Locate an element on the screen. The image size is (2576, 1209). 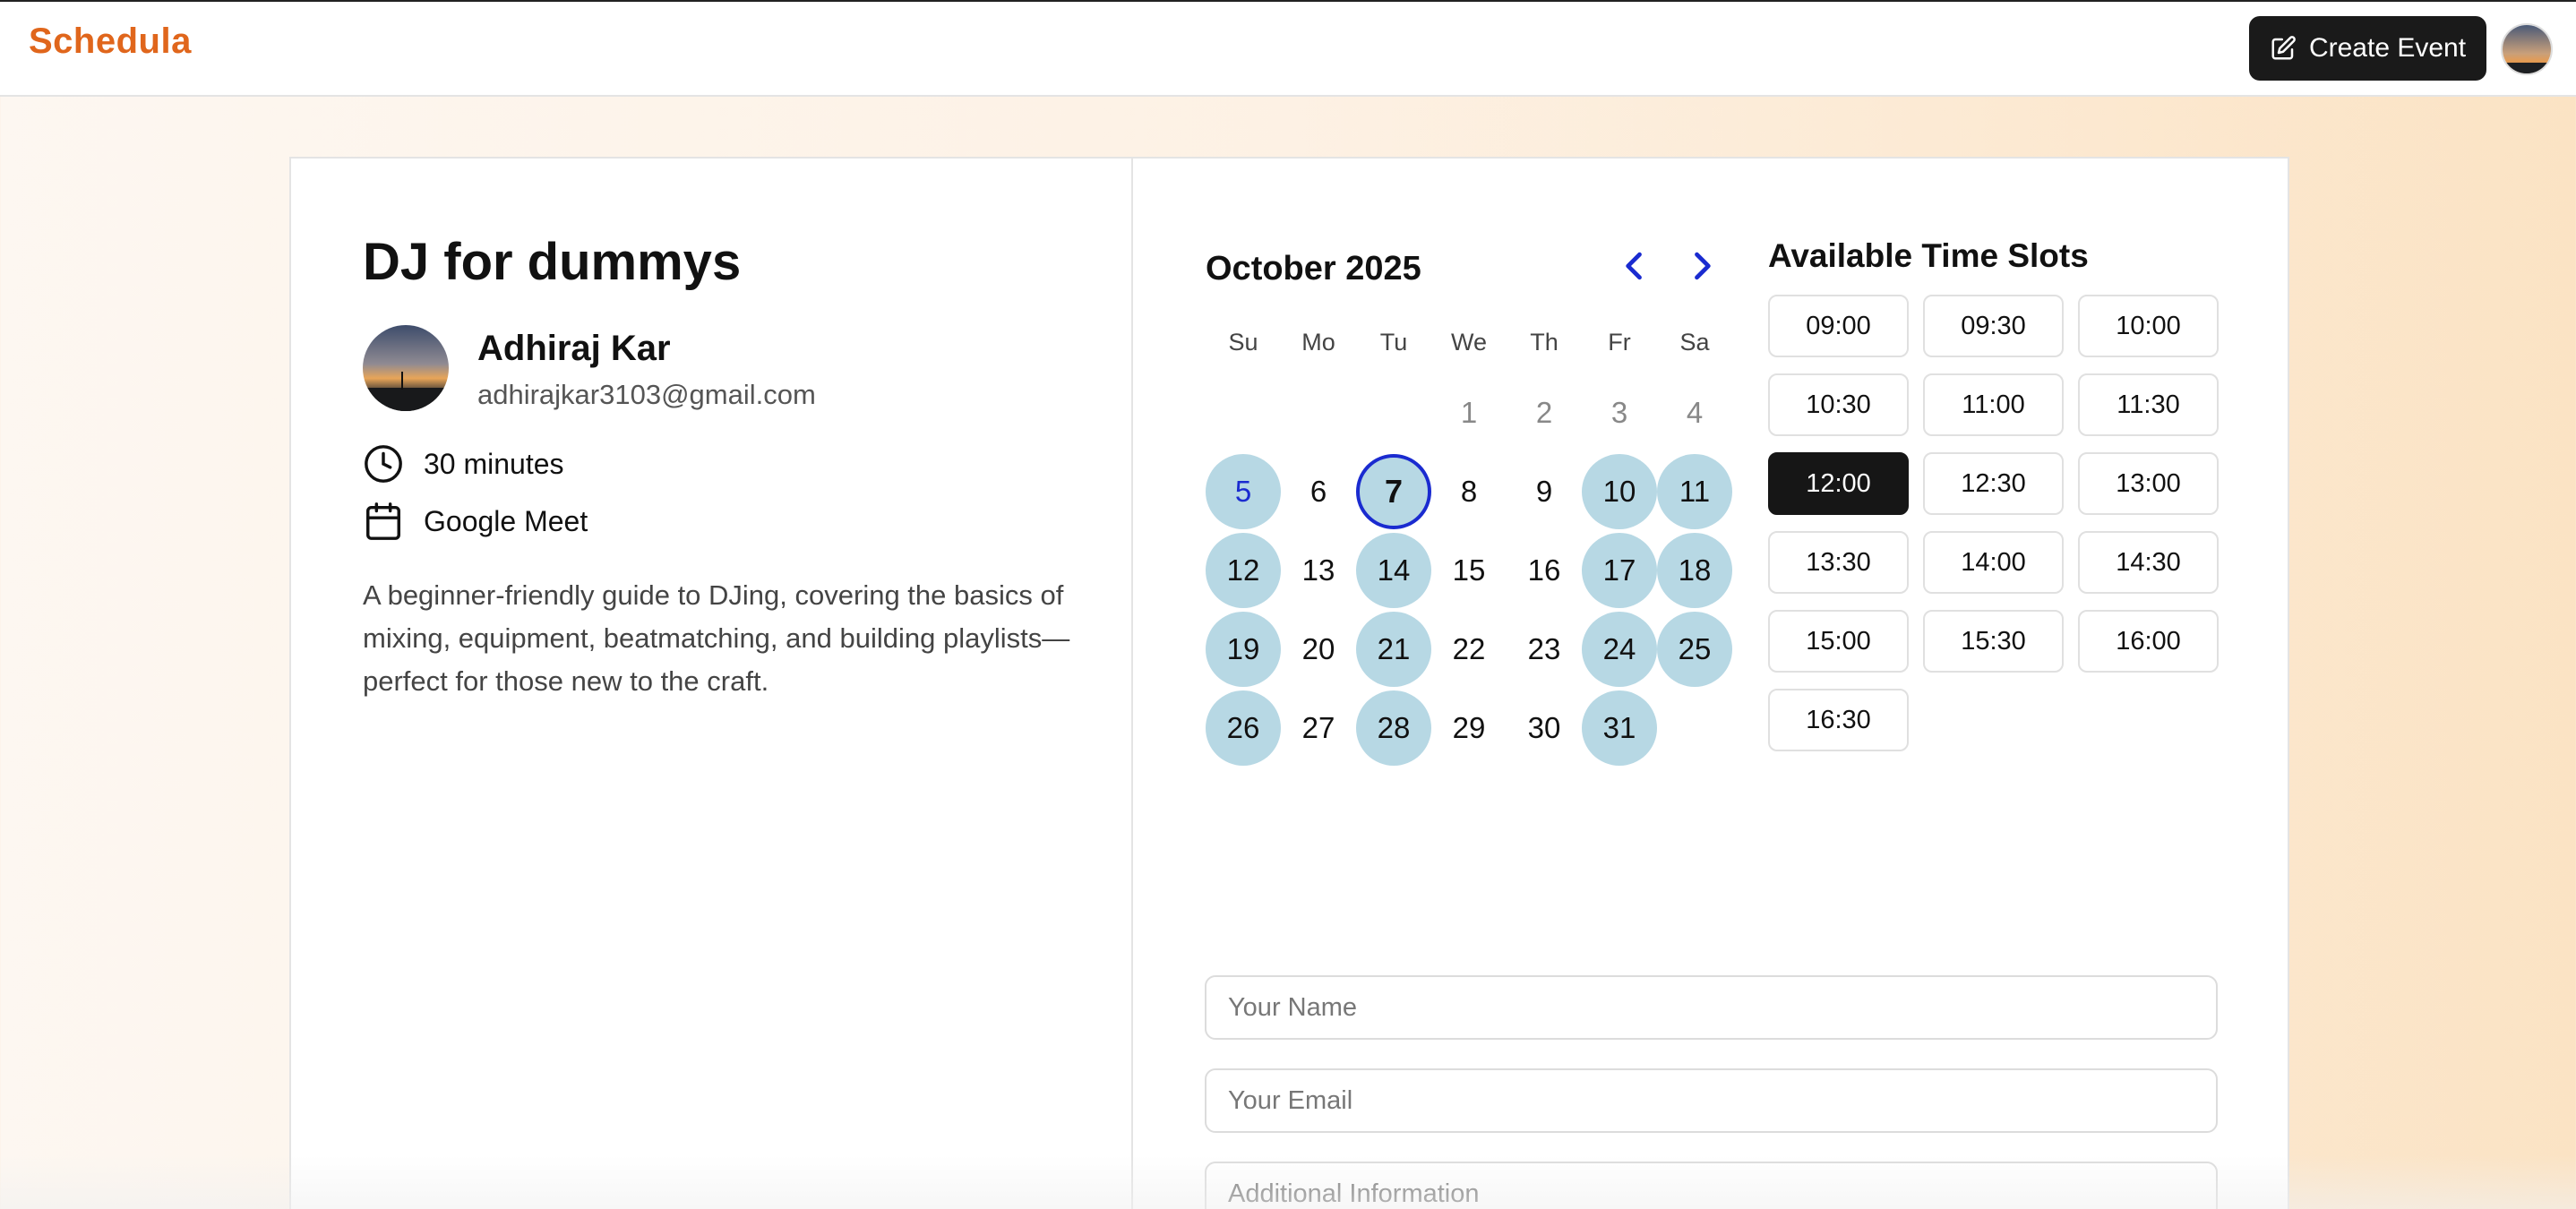
app-logo: Schedula is located at coordinates (110, 42).